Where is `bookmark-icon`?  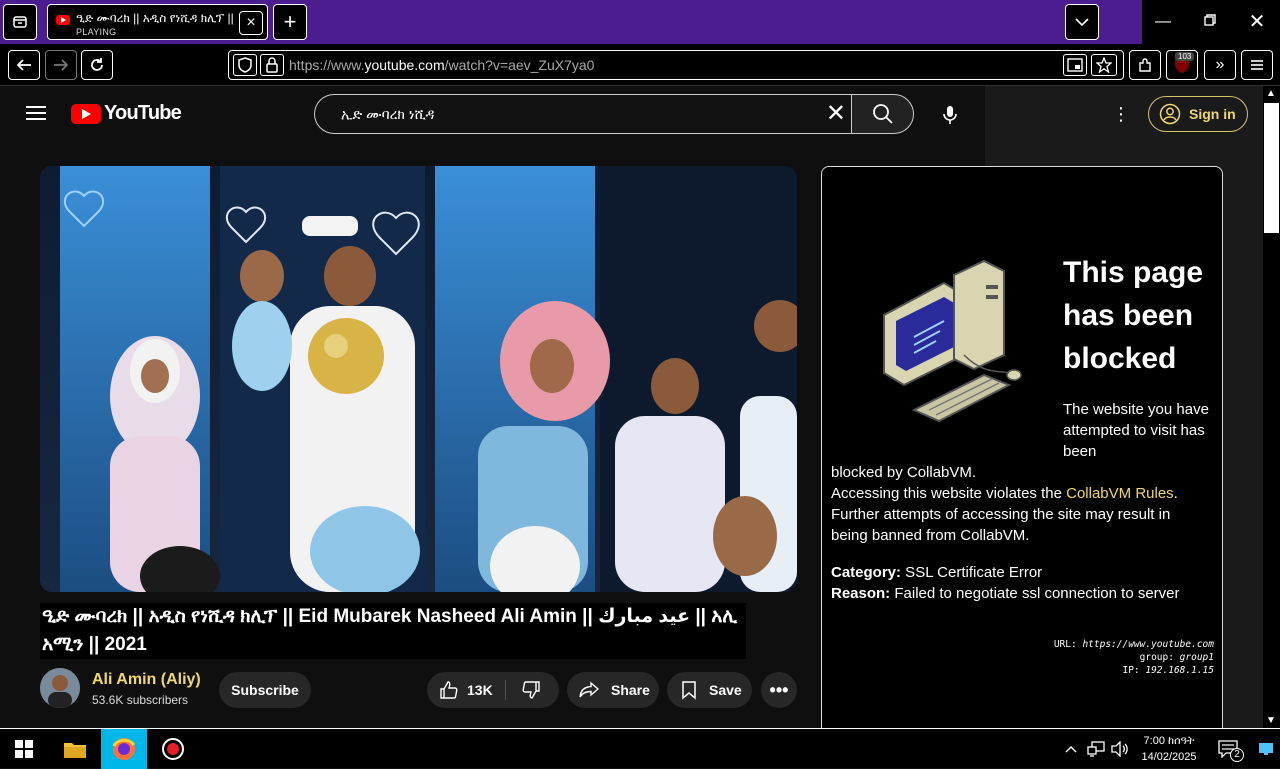
bookmark-icon is located at coordinates (689, 690).